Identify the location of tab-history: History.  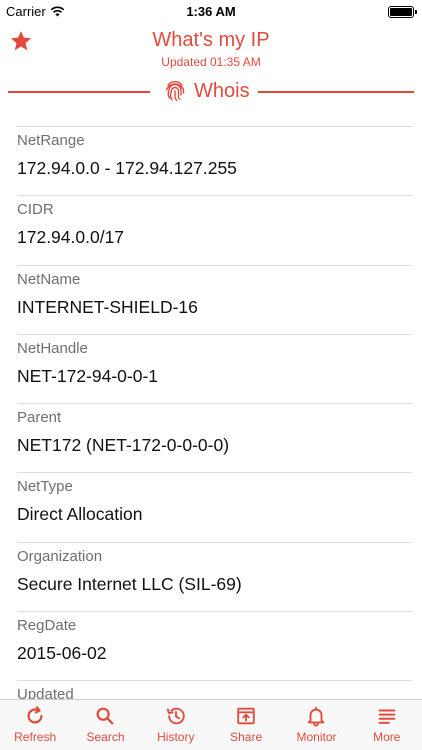
(176, 725).